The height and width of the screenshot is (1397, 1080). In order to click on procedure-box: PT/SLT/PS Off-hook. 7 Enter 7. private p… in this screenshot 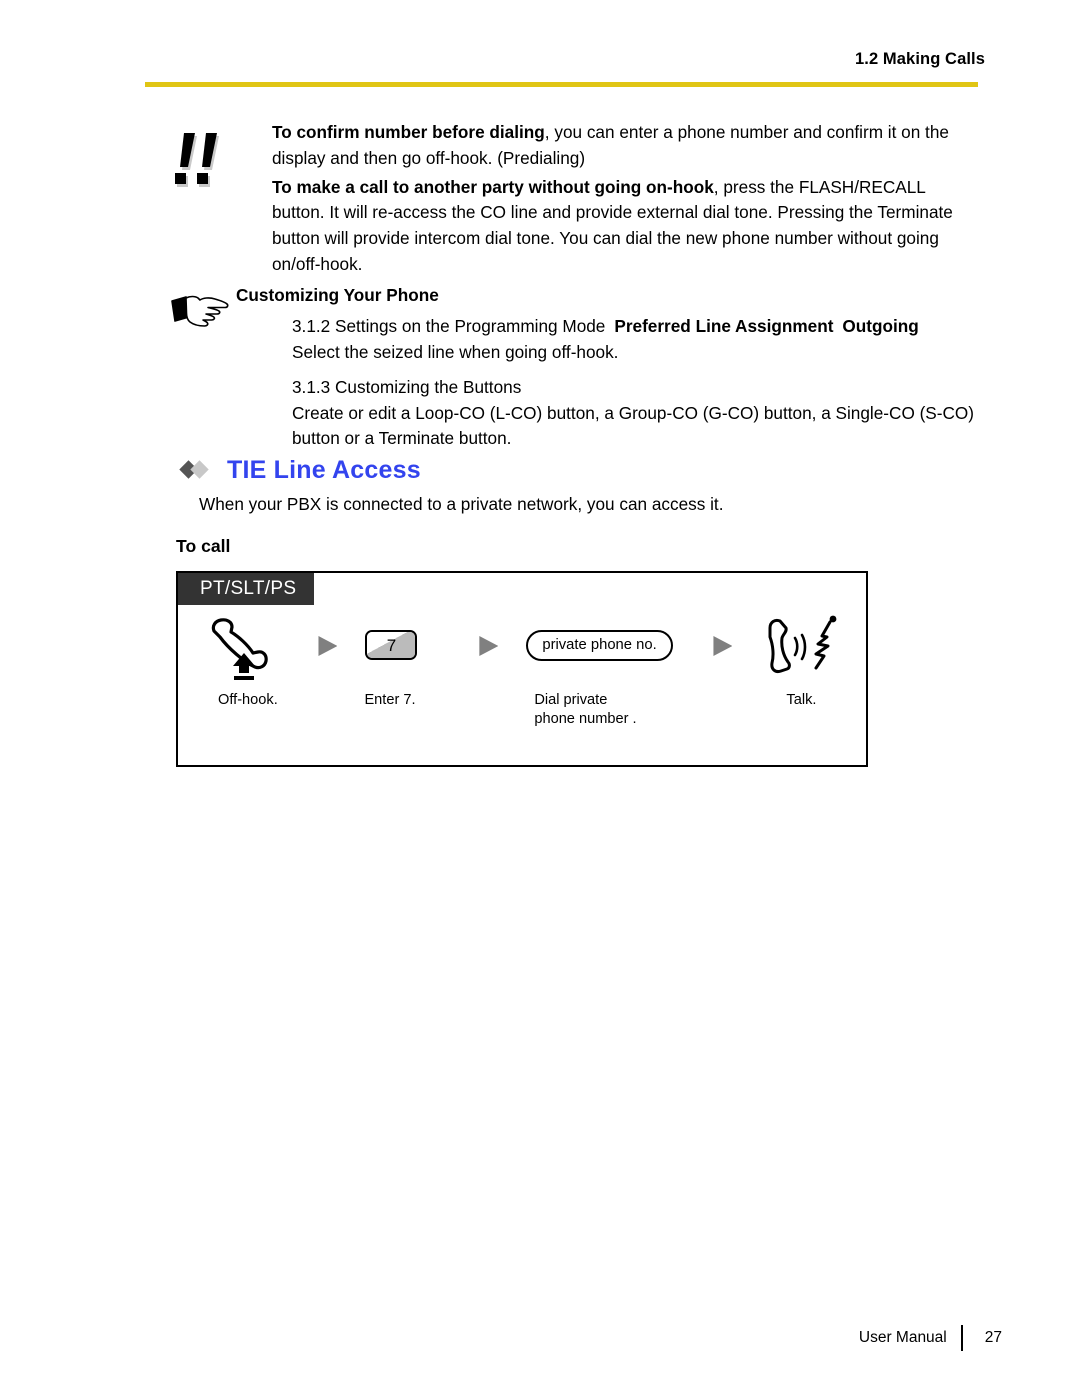, I will do `click(522, 669)`.